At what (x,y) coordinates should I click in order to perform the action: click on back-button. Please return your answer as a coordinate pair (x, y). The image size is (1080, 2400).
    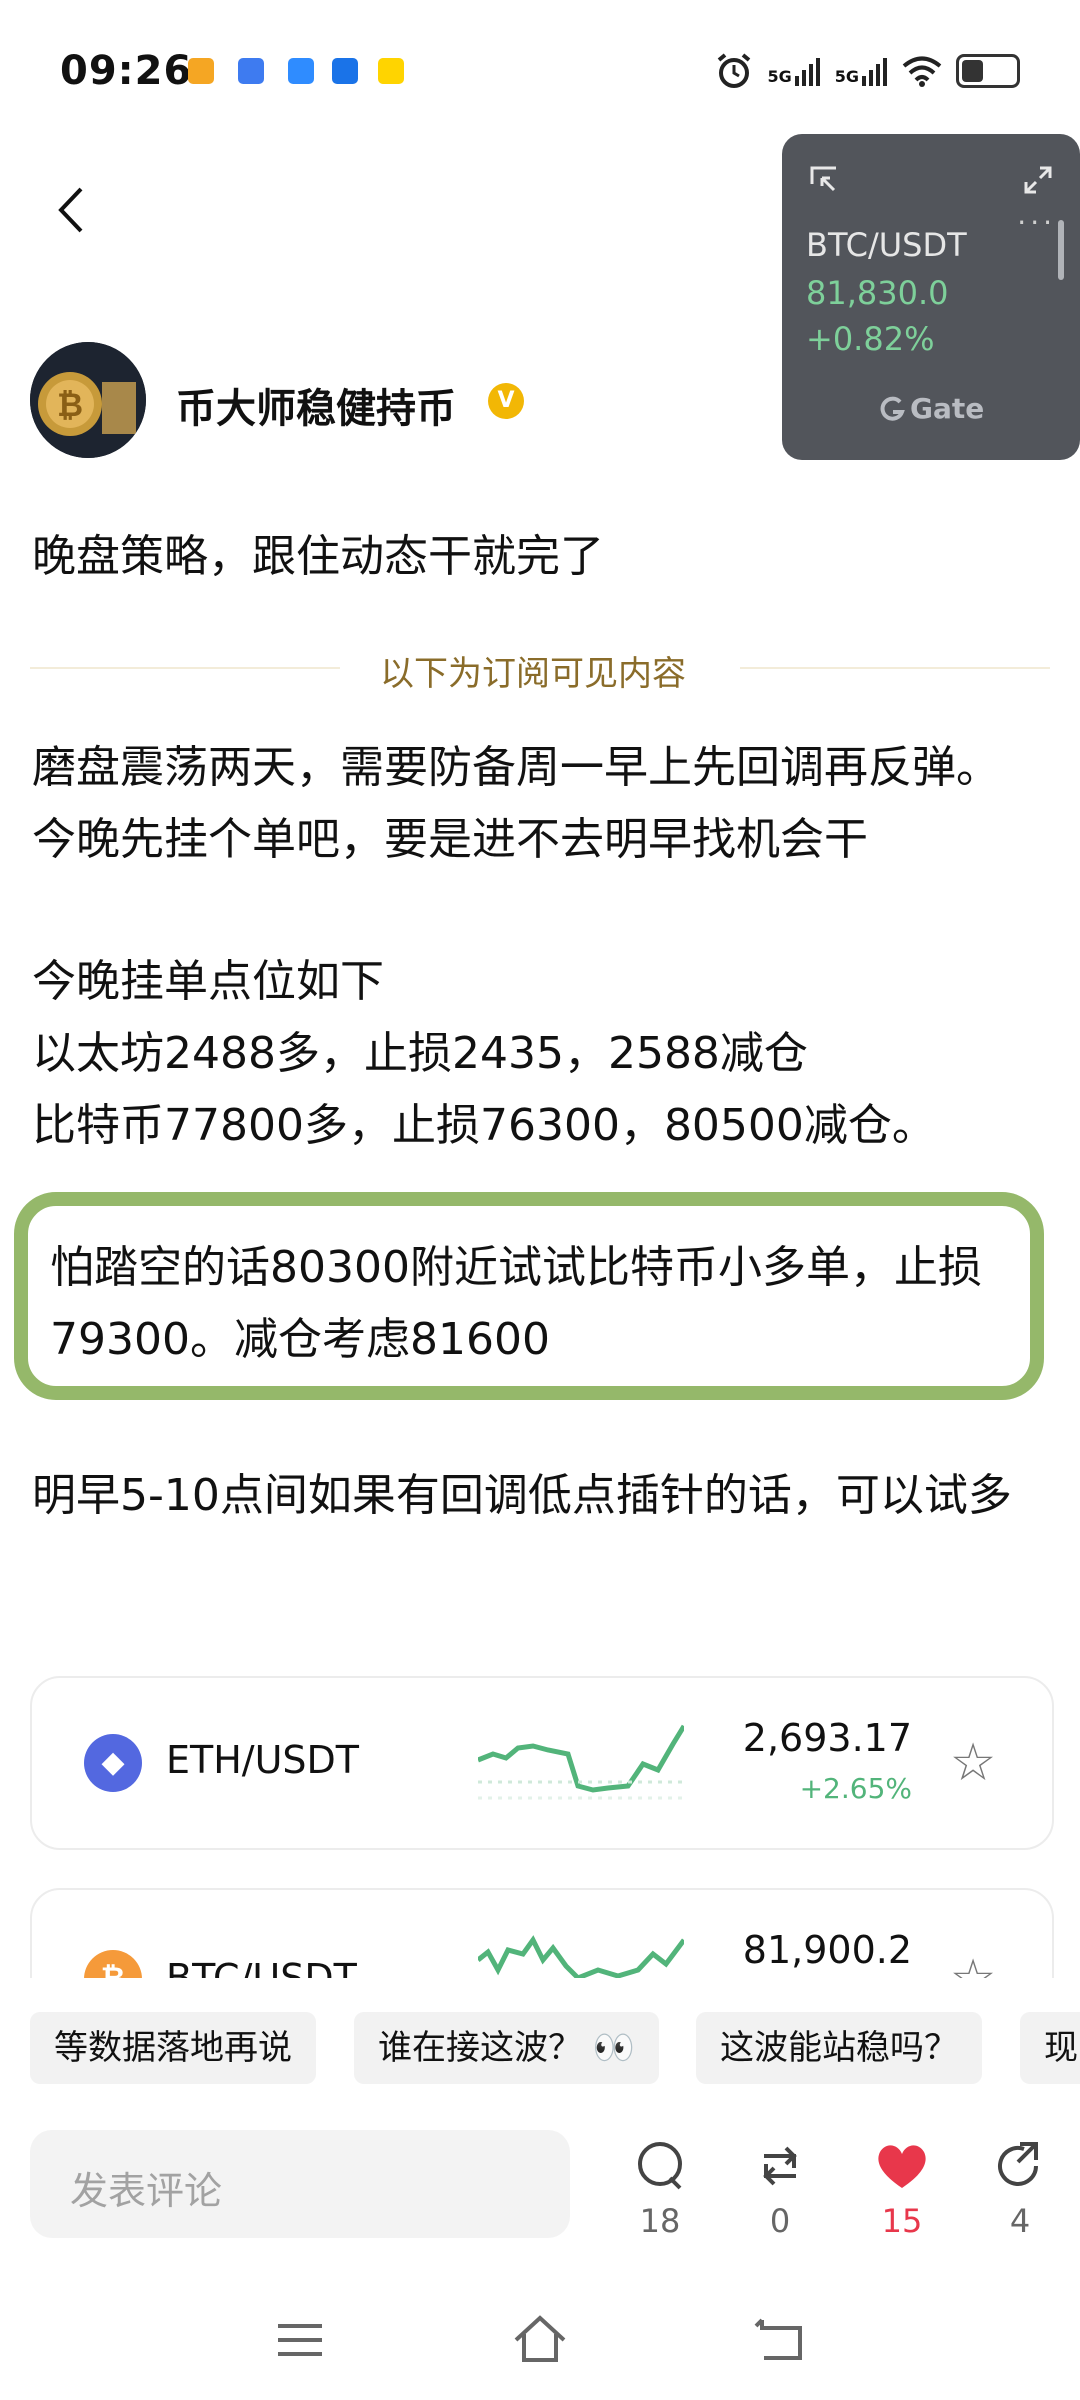
    Looking at the image, I should click on (70, 210).